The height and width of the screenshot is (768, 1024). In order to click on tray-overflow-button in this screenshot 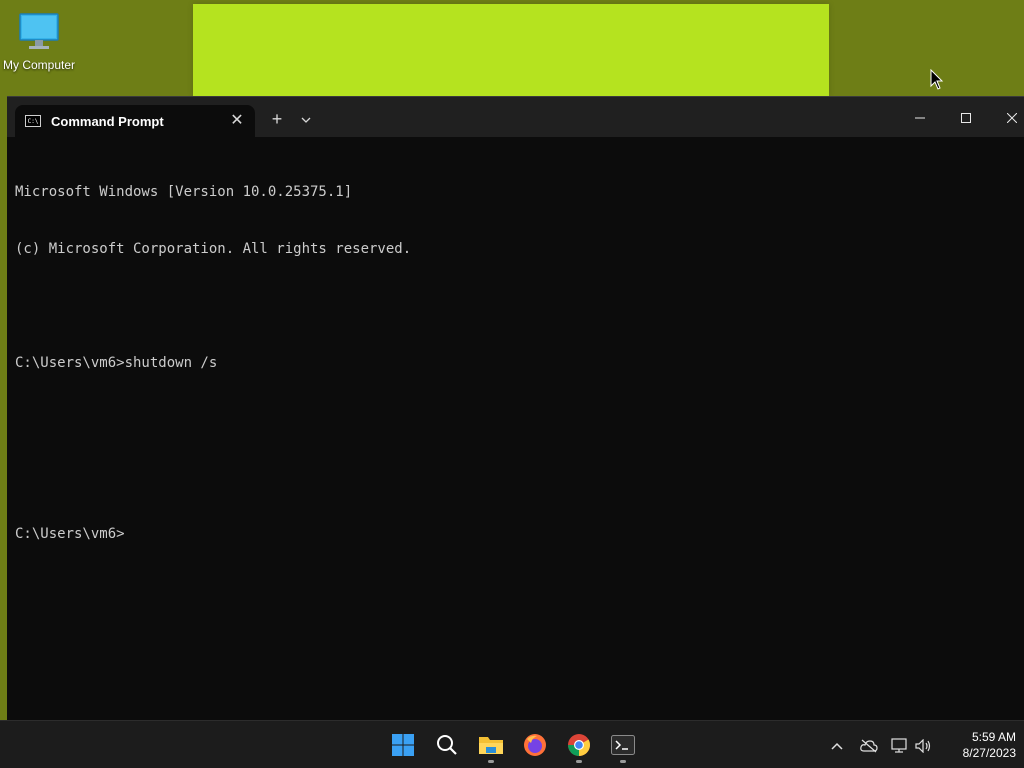, I will do `click(837, 745)`.